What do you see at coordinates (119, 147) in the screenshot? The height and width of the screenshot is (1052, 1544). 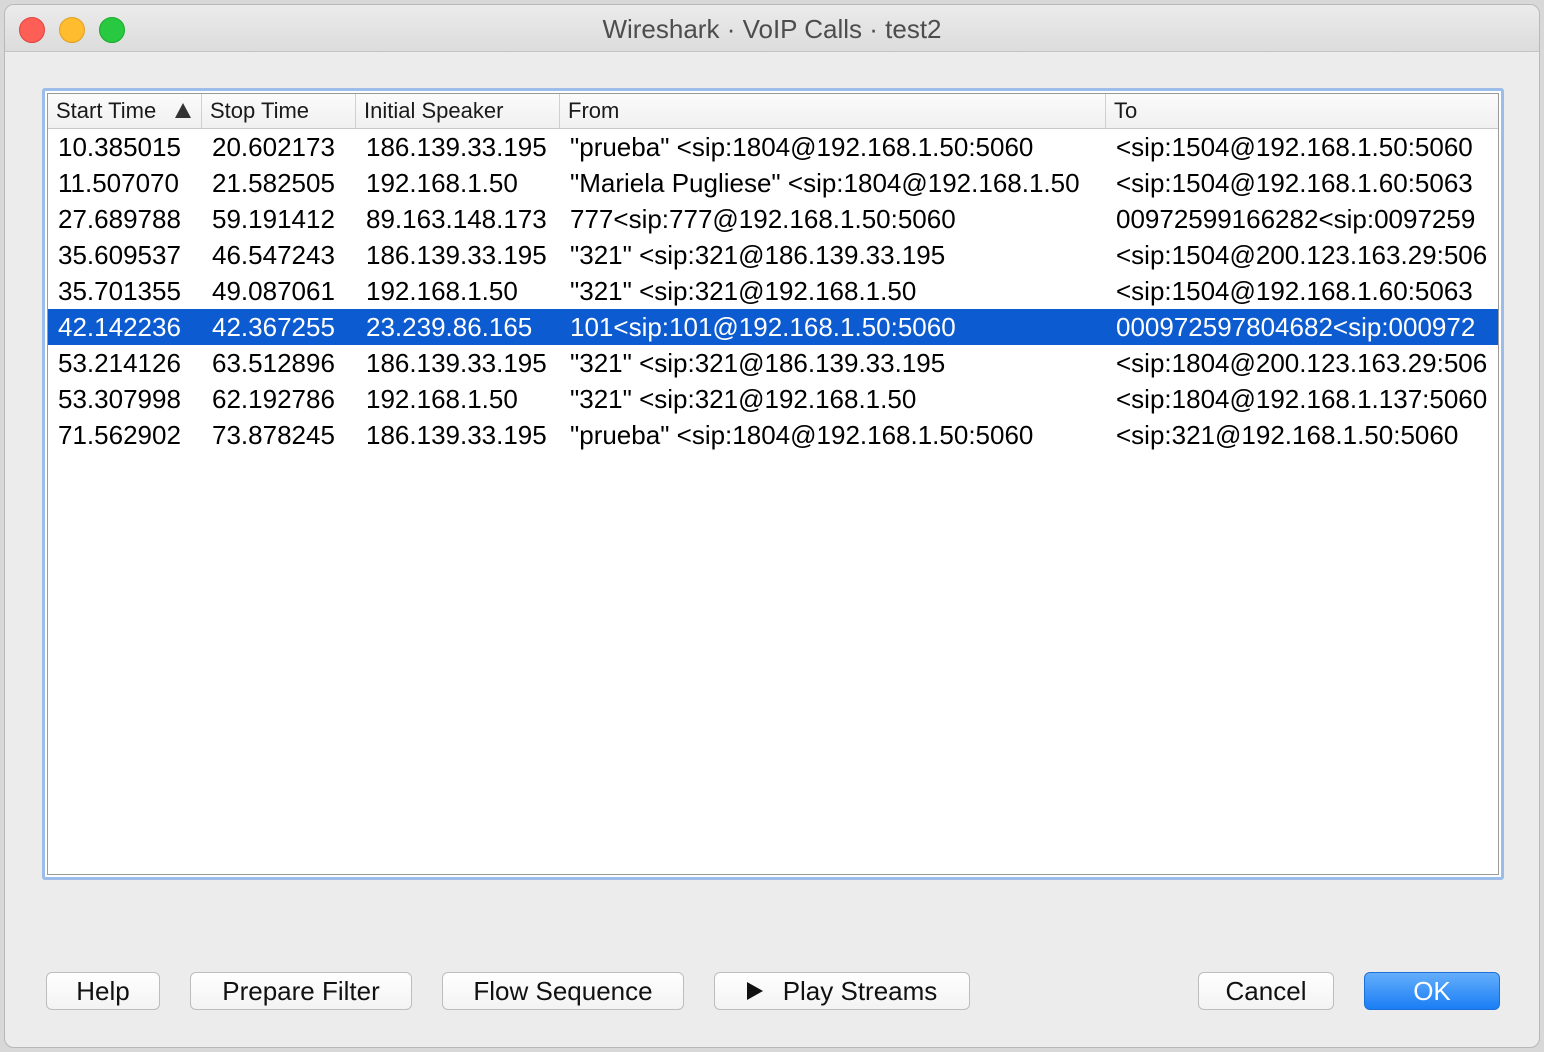 I see `cell-start-time: 10.385015` at bounding box center [119, 147].